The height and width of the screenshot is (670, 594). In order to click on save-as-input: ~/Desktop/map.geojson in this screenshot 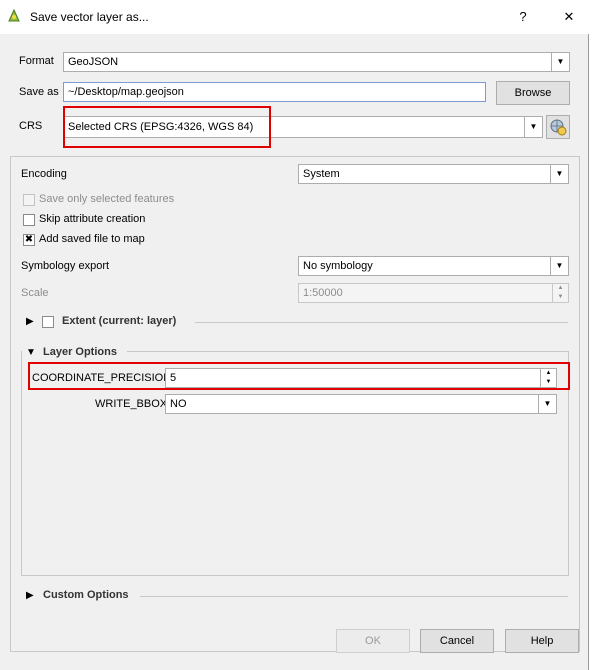, I will do `click(274, 92)`.